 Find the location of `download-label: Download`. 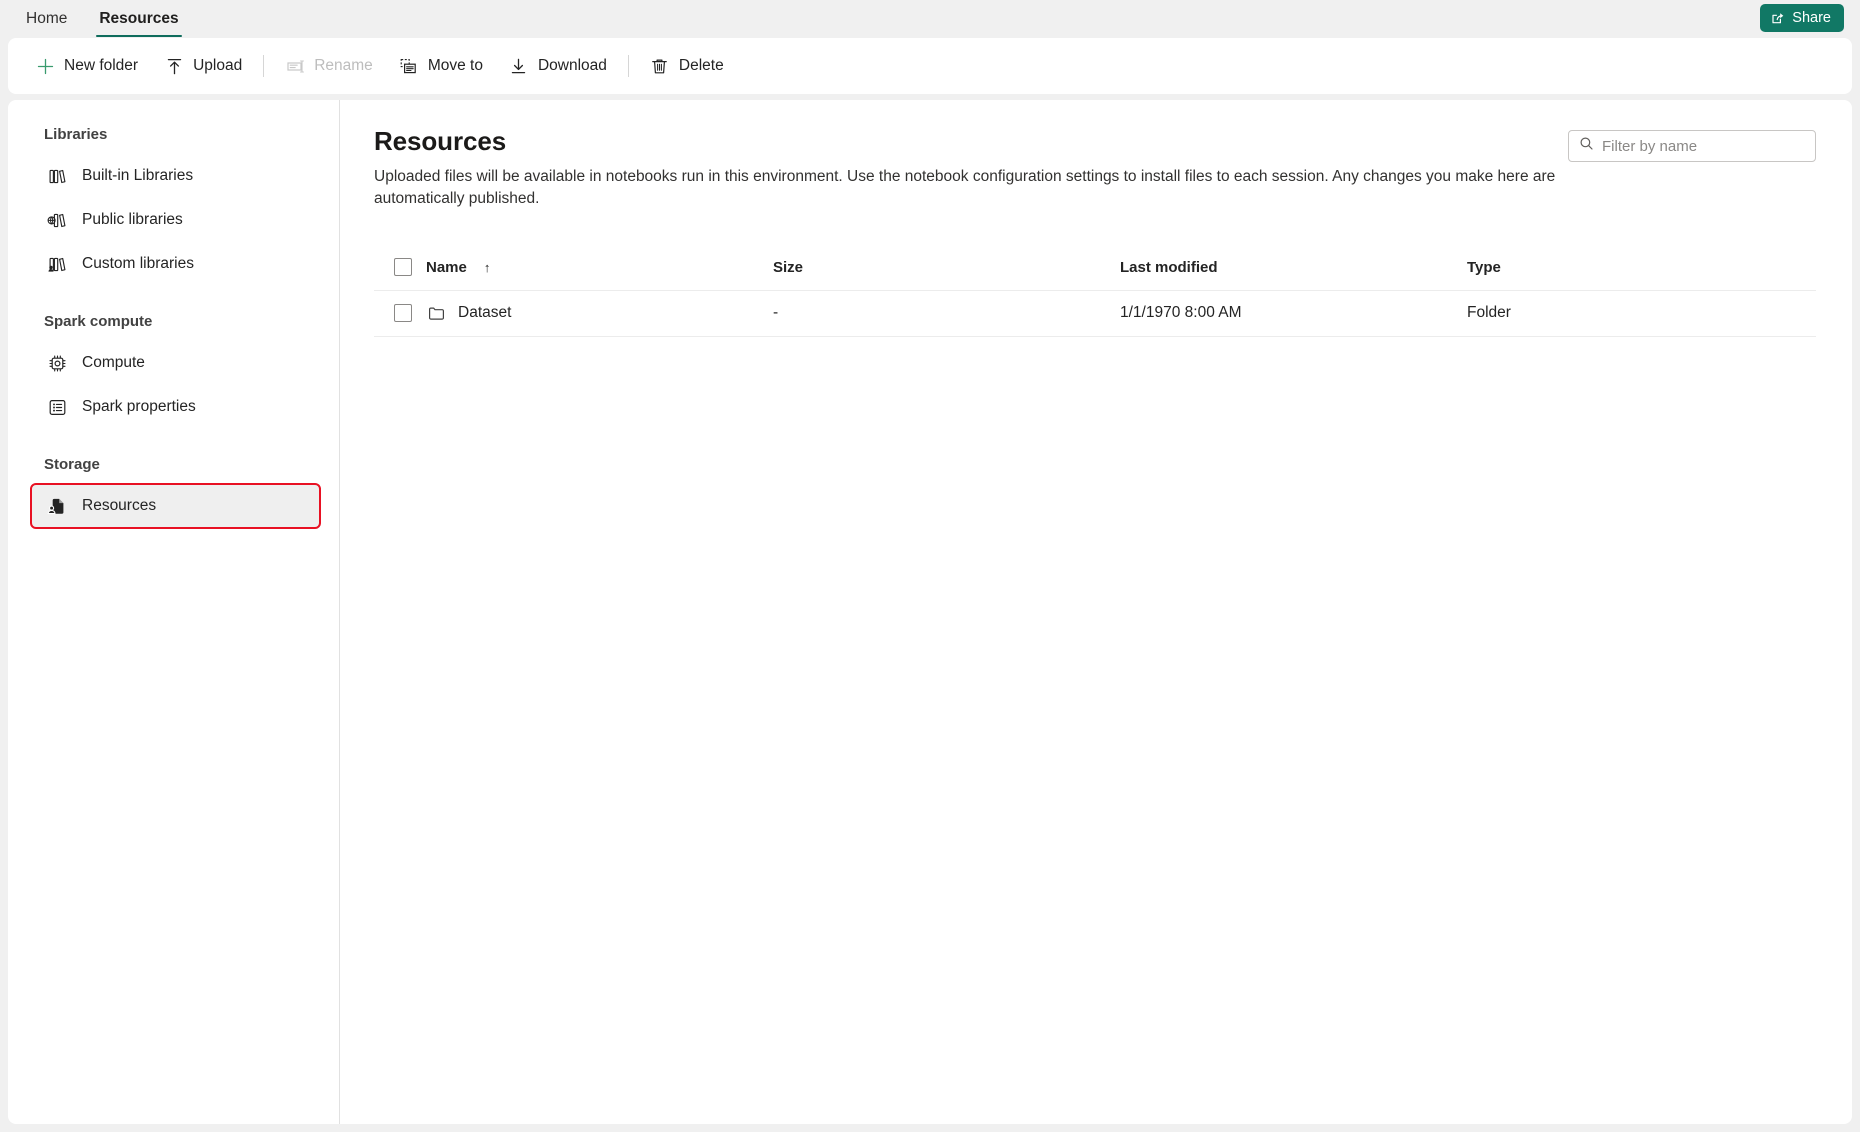

download-label: Download is located at coordinates (572, 65).